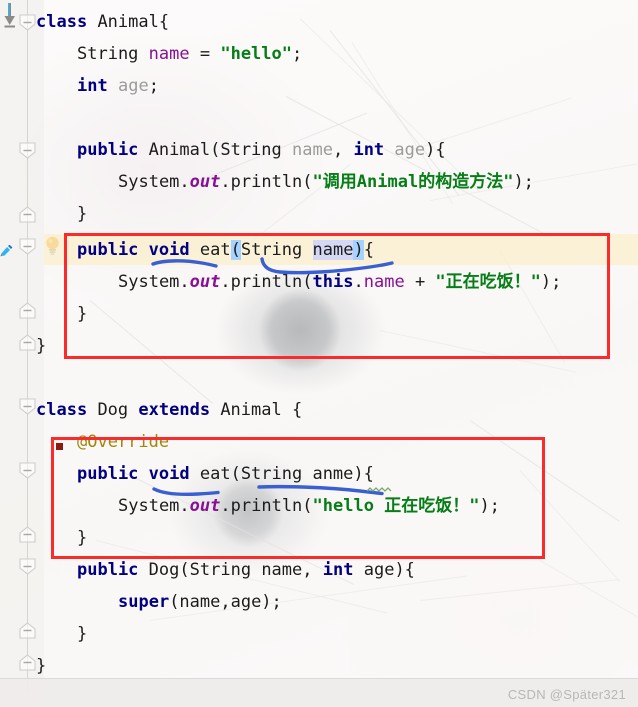 The width and height of the screenshot is (638, 707). What do you see at coordinates (333, 282) in the screenshot?
I see `code-token: this` at bounding box center [333, 282].